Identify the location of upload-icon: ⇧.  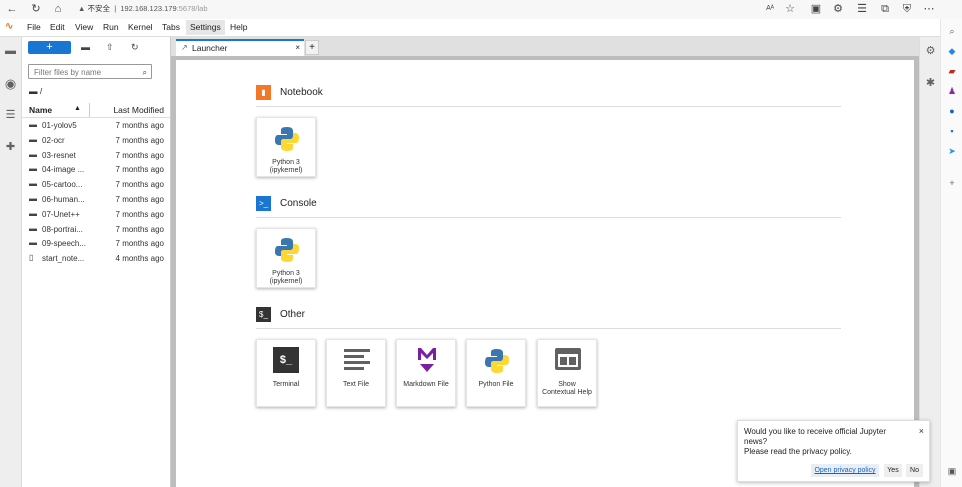
(110, 47).